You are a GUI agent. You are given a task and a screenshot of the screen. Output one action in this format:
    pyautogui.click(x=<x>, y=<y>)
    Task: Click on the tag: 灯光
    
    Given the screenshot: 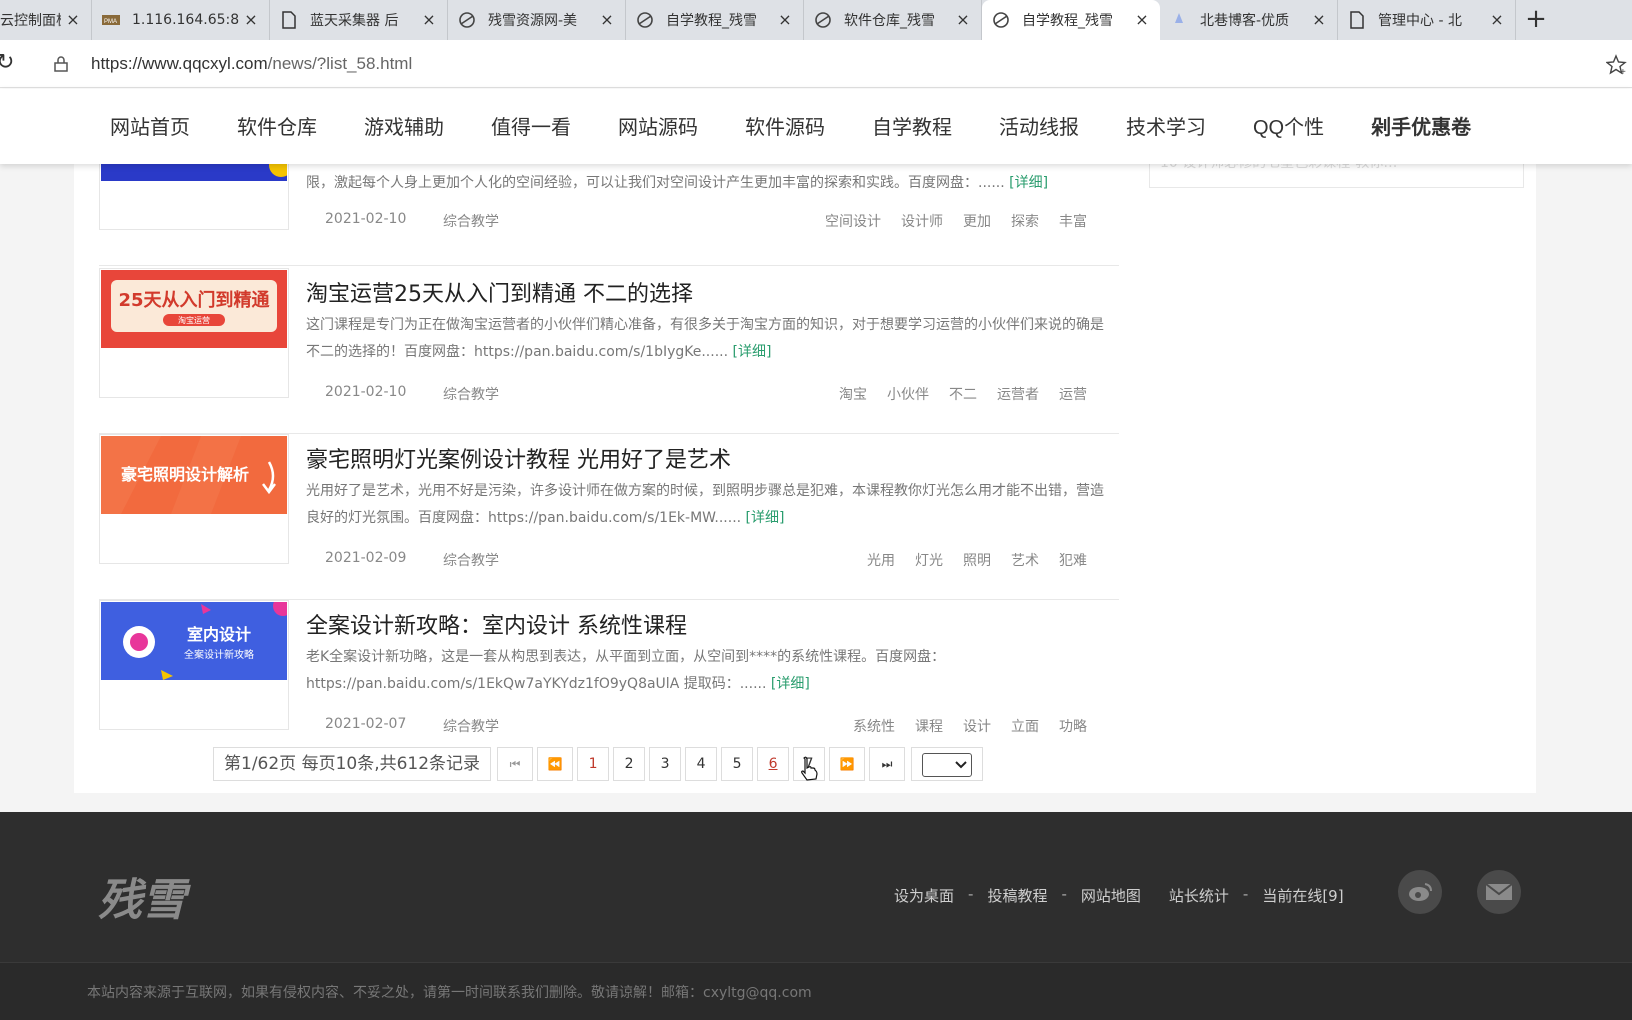 What is the action you would take?
    pyautogui.click(x=929, y=560)
    